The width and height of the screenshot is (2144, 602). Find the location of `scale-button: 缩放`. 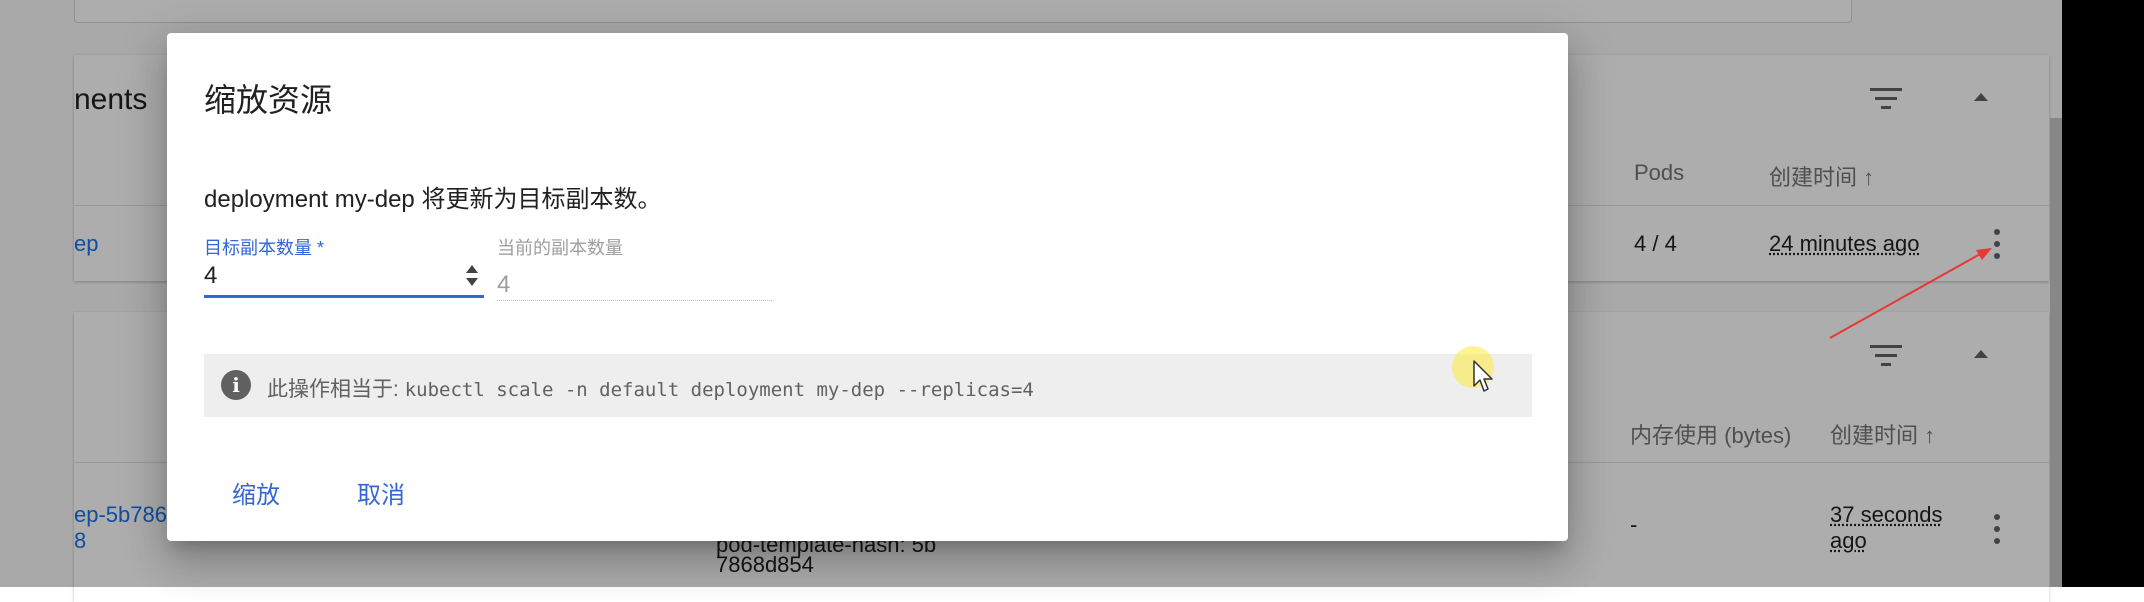

scale-button: 缩放 is located at coordinates (256, 492).